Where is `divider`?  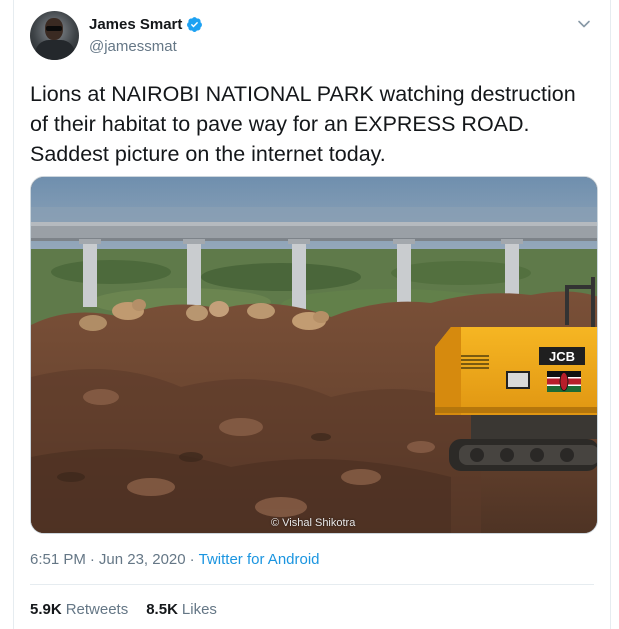 divider is located at coordinates (312, 584).